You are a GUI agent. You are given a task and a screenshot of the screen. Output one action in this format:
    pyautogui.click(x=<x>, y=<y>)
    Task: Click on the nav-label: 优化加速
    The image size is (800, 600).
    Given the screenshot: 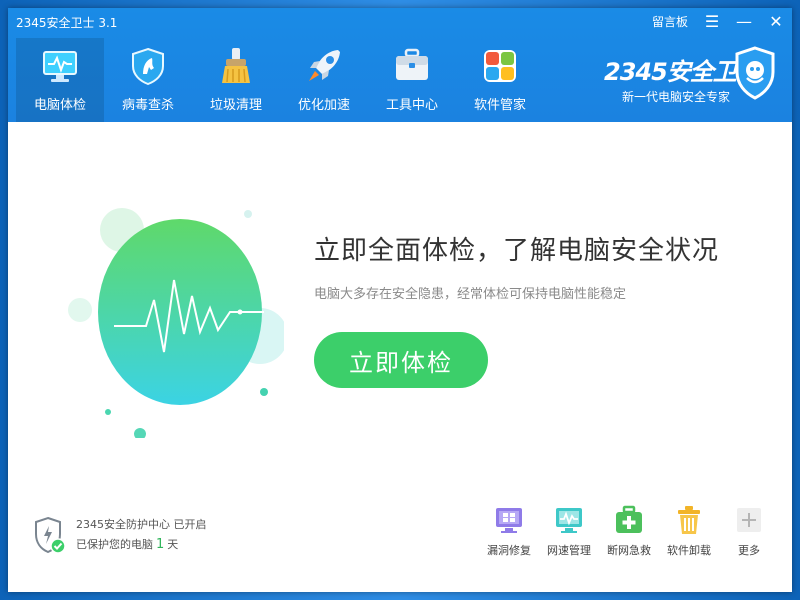 What is the action you would take?
    pyautogui.click(x=323, y=105)
    